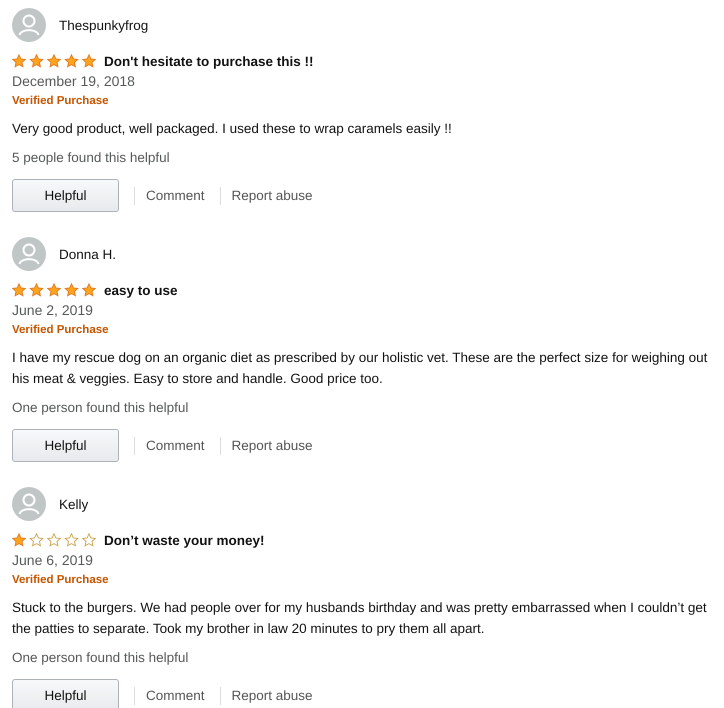 This screenshot has width=724, height=708. What do you see at coordinates (232, 129) in the screenshot?
I see `review-text: Very good product, well packaged. I used these to wrap caramels easily !!` at bounding box center [232, 129].